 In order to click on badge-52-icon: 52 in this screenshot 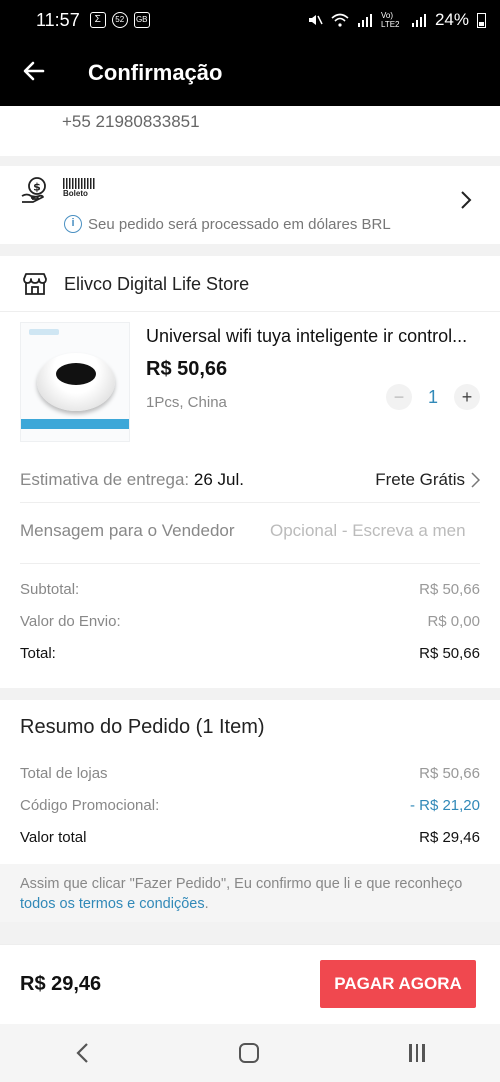, I will do `click(119, 20)`.